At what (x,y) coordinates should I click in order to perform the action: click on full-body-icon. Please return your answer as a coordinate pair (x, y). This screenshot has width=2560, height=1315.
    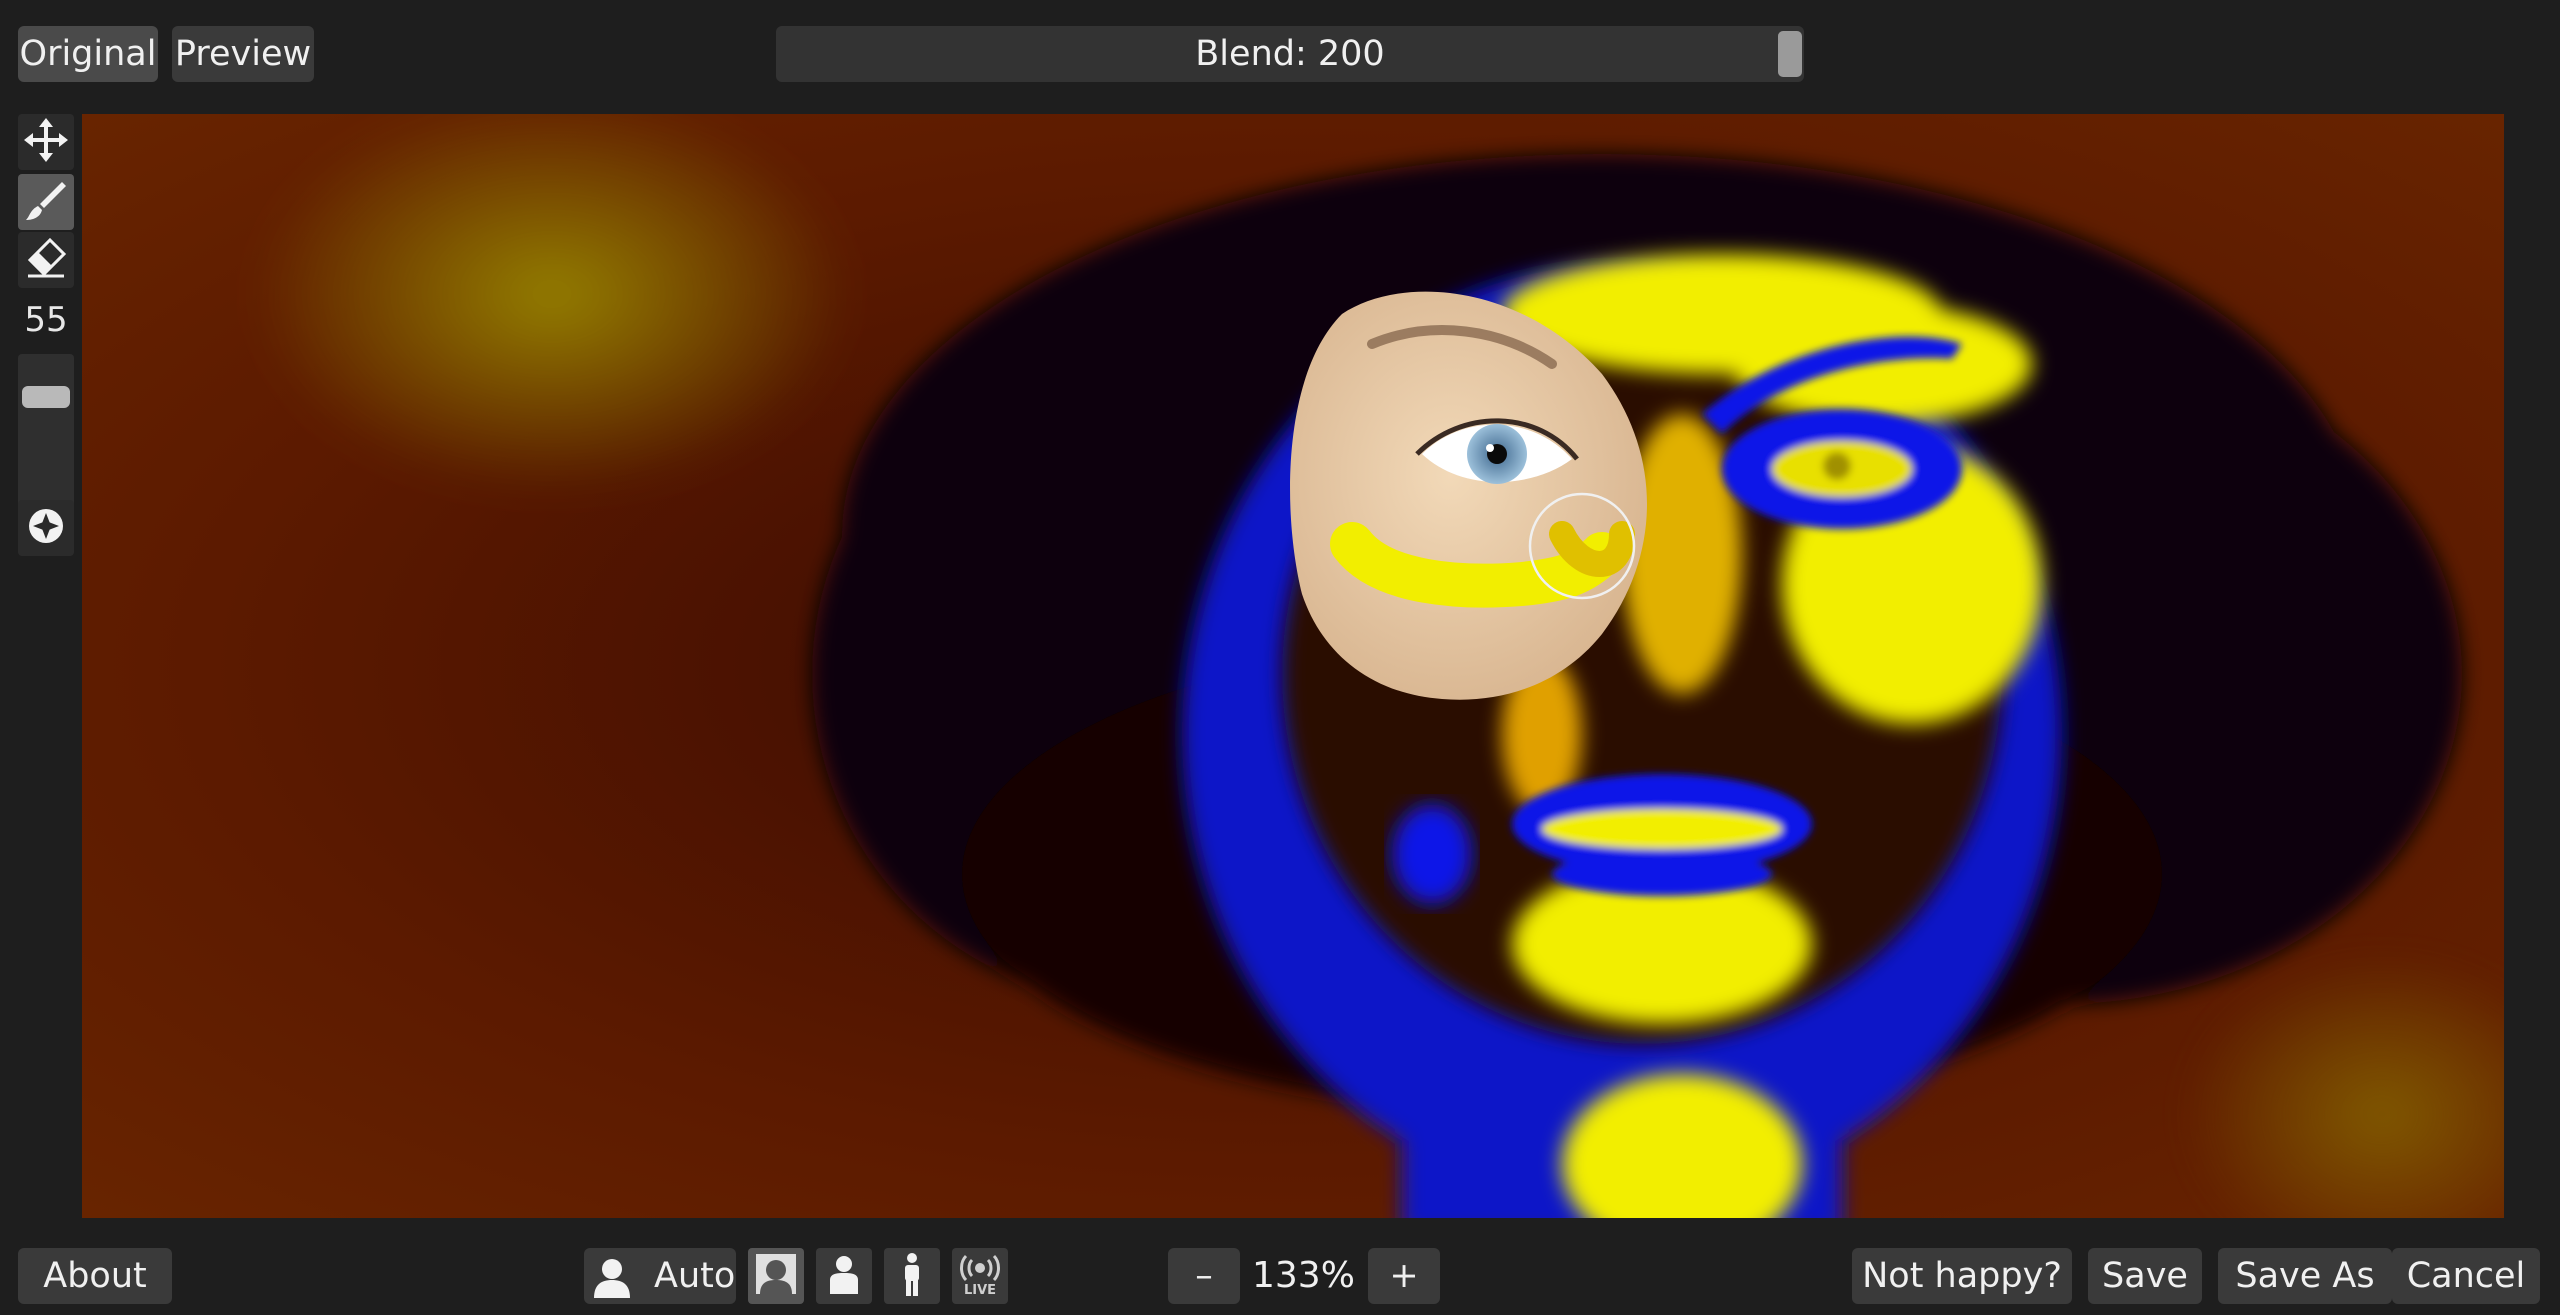
    Looking at the image, I should click on (912, 1276).